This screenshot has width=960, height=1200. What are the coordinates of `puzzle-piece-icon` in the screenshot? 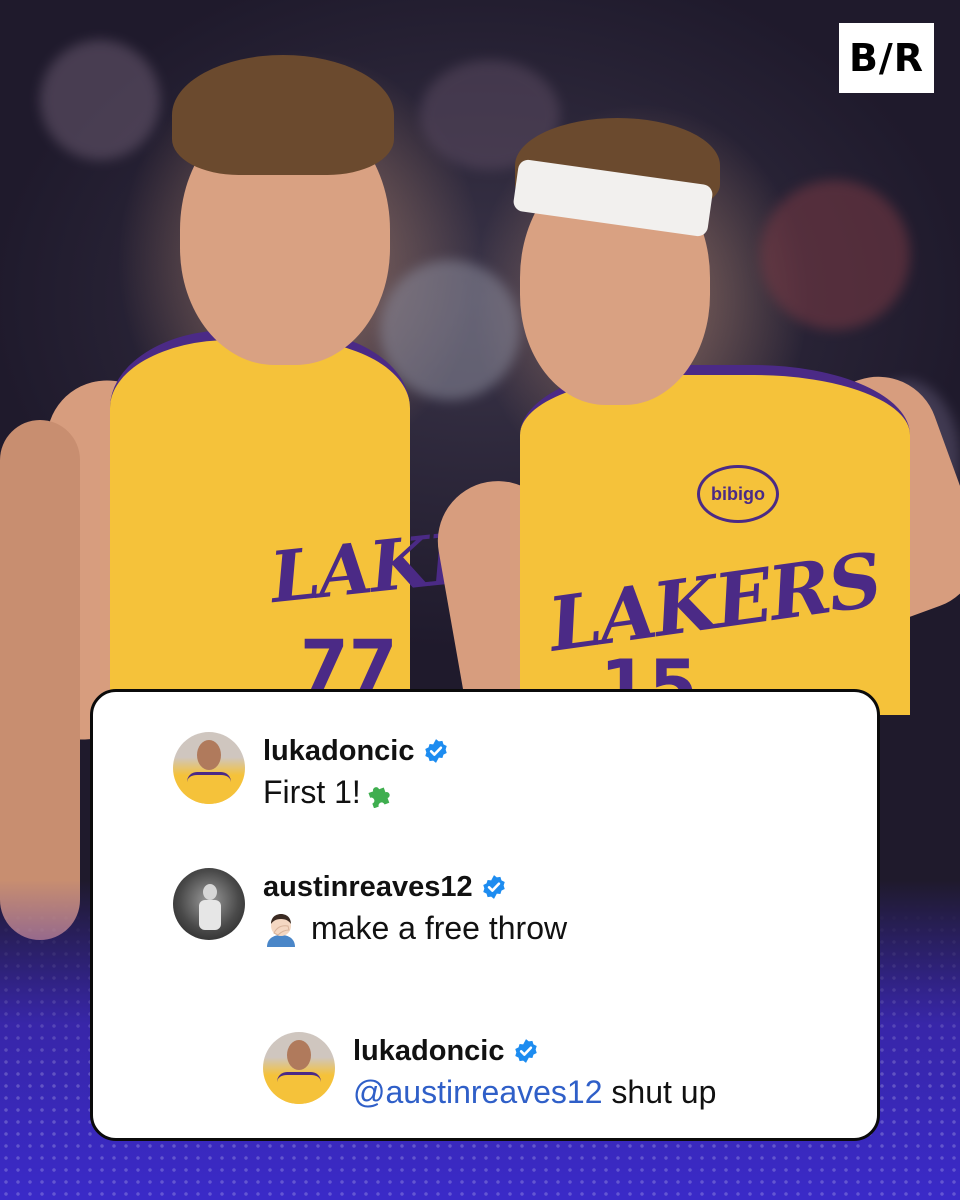 It's located at (379, 797).